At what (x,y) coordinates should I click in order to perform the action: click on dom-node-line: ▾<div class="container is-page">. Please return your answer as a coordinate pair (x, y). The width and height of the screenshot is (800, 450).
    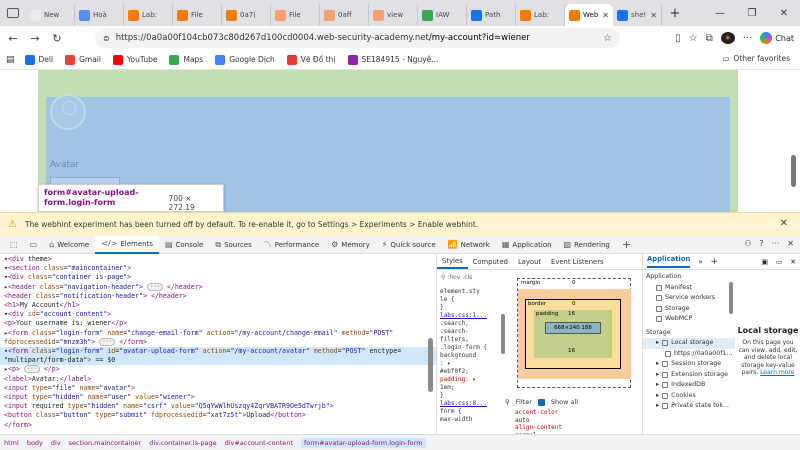
    Looking at the image, I should click on (218, 277).